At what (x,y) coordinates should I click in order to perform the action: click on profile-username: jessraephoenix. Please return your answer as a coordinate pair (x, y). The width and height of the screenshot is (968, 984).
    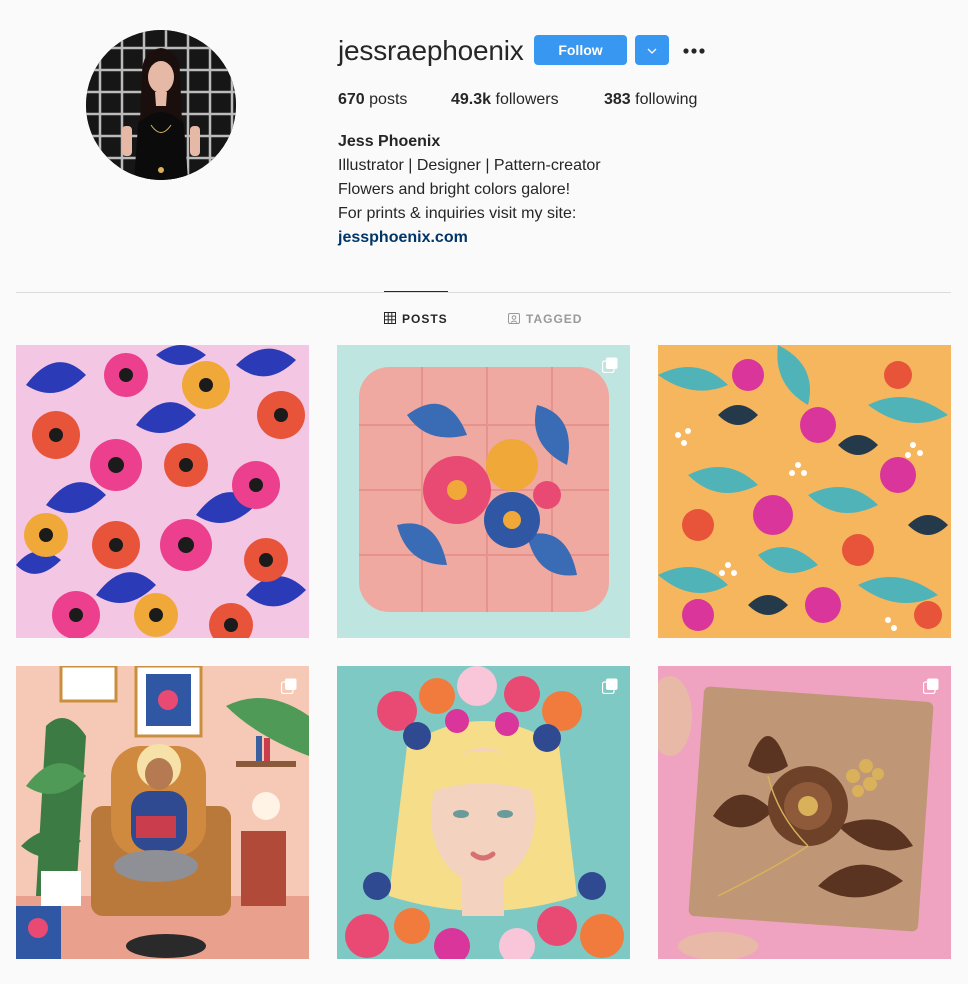
    Looking at the image, I should click on (431, 50).